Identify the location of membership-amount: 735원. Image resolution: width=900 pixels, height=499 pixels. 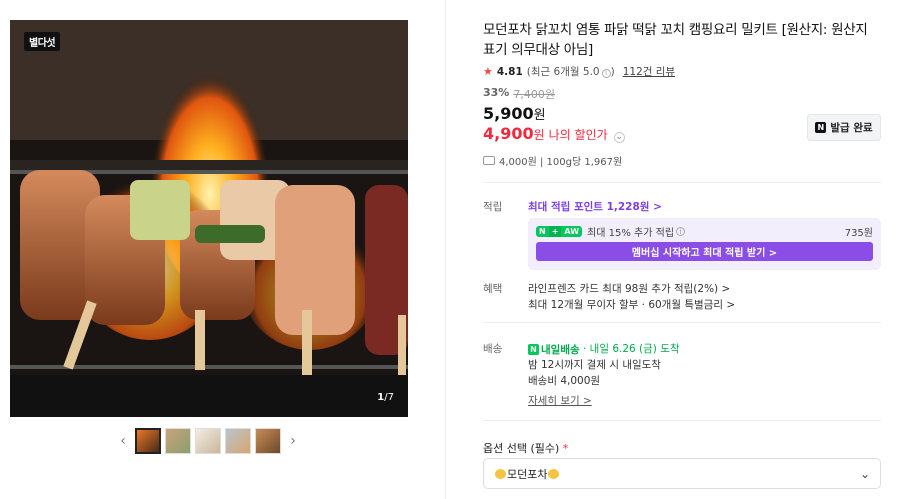
(858, 233).